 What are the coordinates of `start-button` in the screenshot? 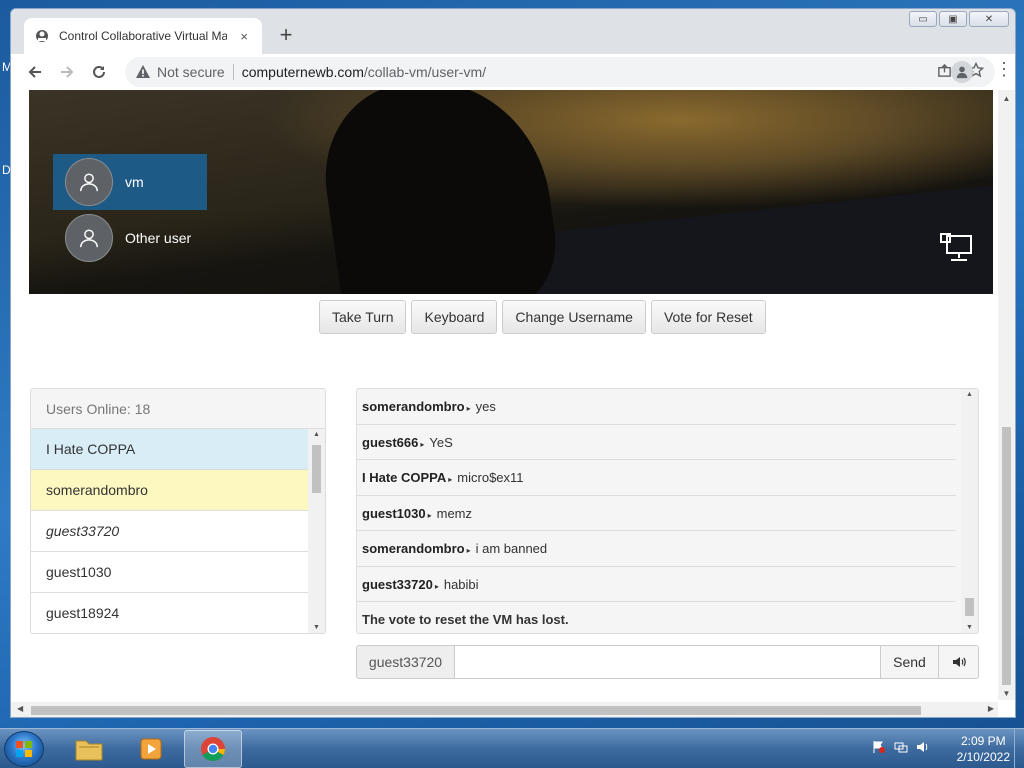 It's located at (24, 749).